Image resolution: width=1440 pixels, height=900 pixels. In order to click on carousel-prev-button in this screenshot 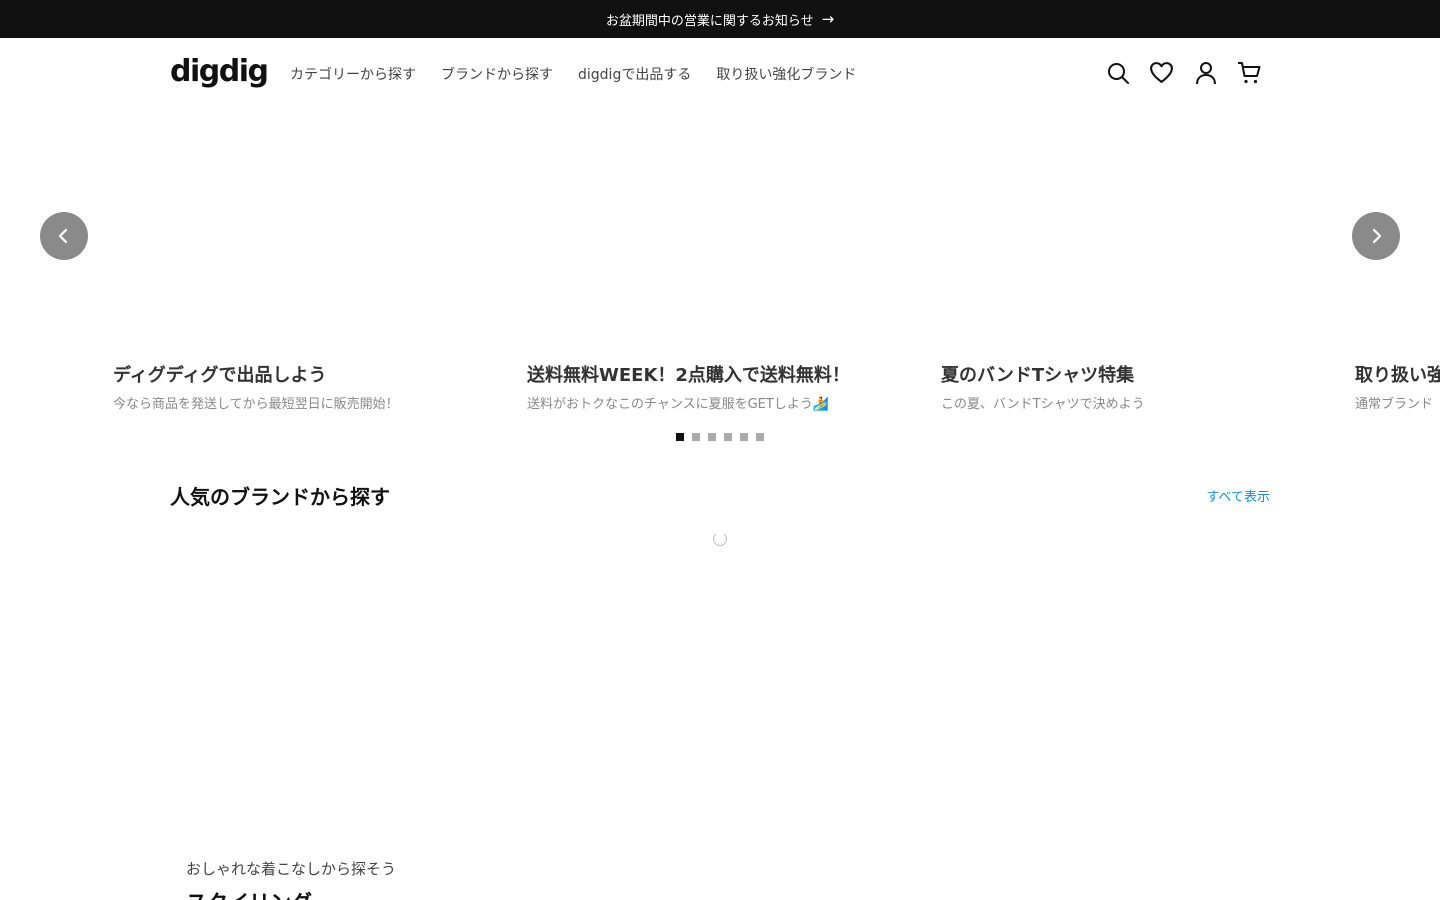, I will do `click(64, 236)`.